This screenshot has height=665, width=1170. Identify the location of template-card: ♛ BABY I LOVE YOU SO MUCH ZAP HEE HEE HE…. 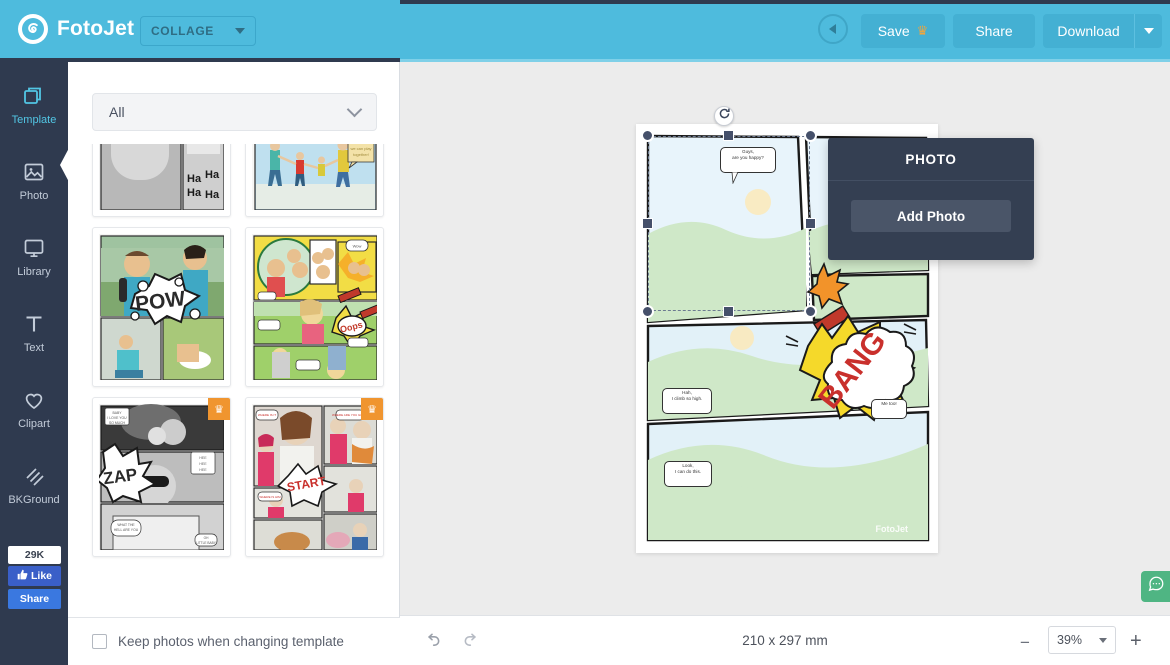
(161, 477).